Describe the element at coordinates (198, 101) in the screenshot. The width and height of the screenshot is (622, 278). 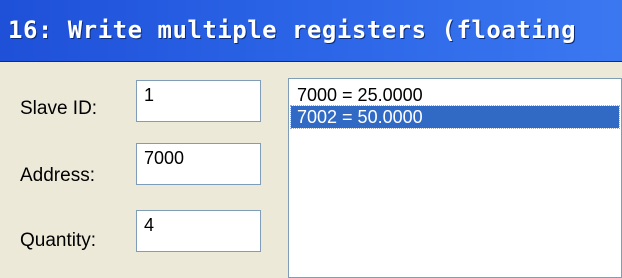
I see `slave-id-input: 1` at that location.